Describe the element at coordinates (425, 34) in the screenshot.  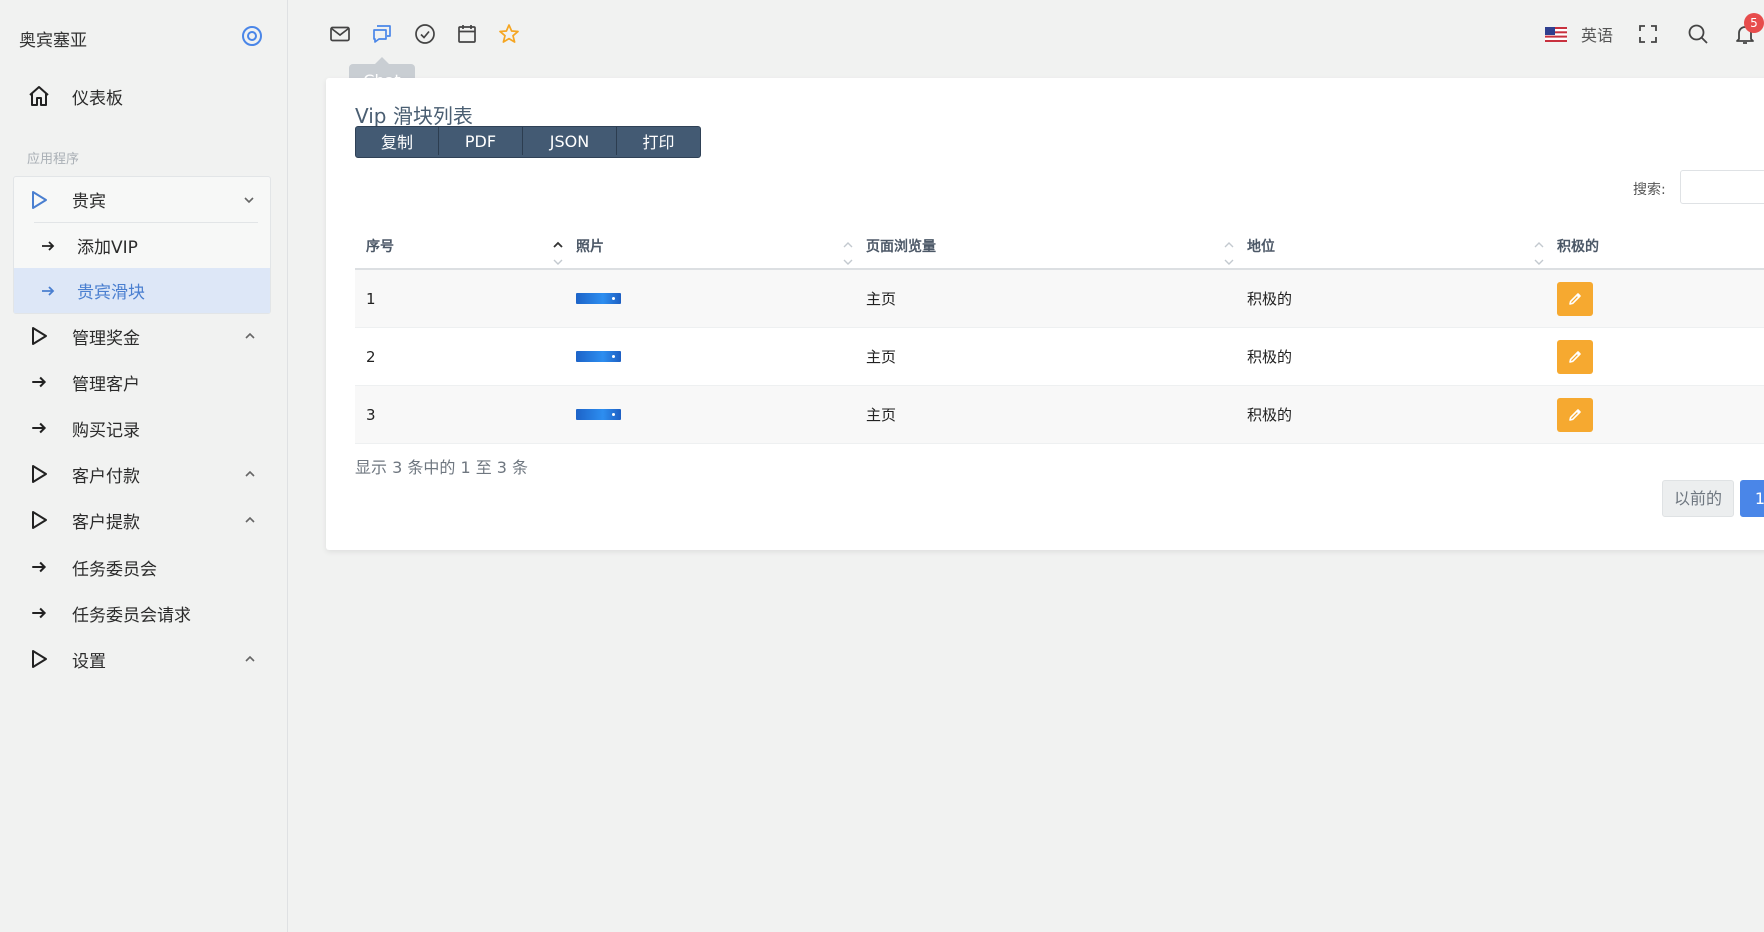
I see `check-circle-icon` at that location.